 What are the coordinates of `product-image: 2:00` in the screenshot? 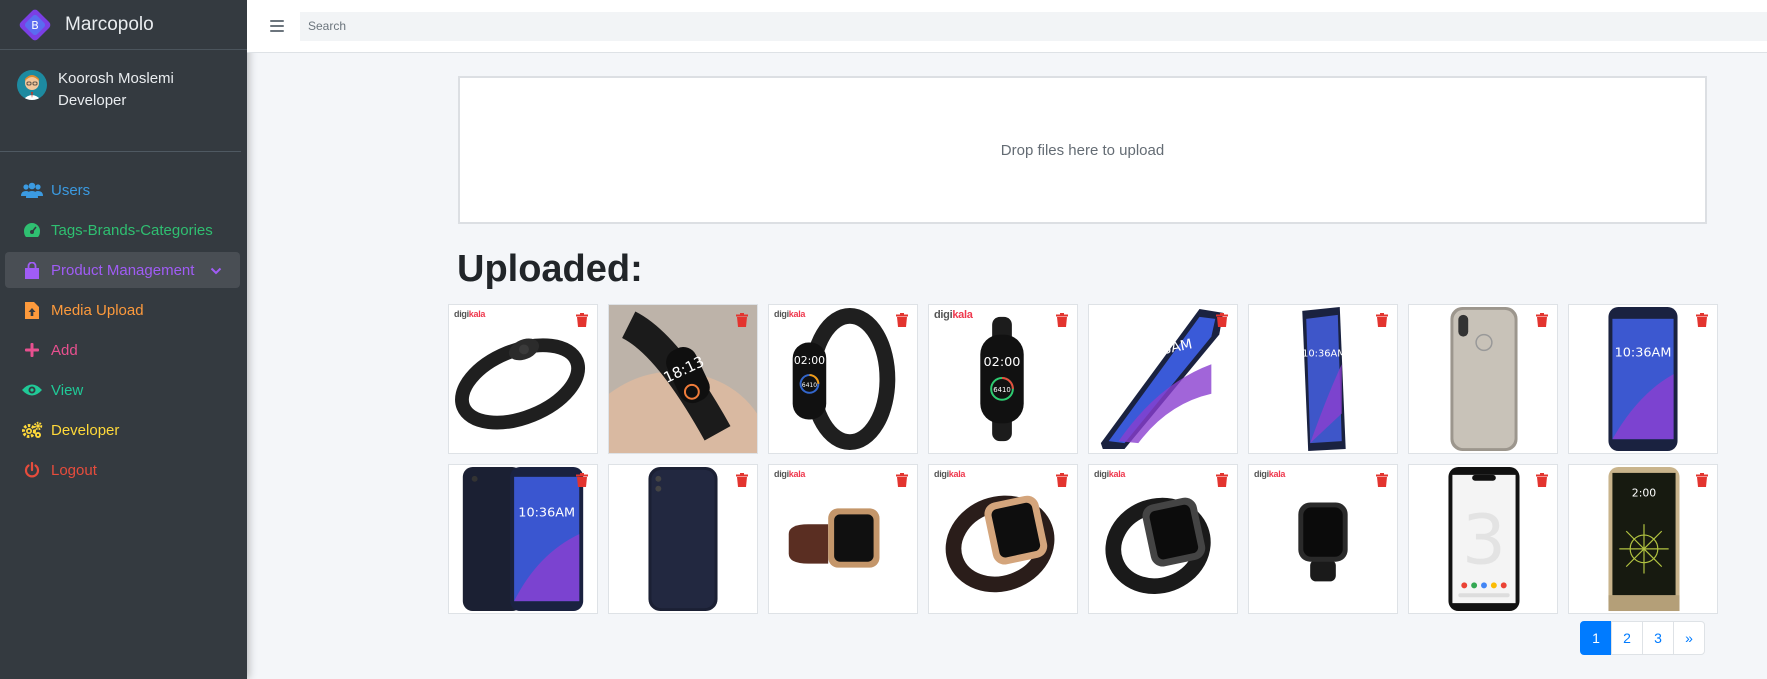 It's located at (1643, 539).